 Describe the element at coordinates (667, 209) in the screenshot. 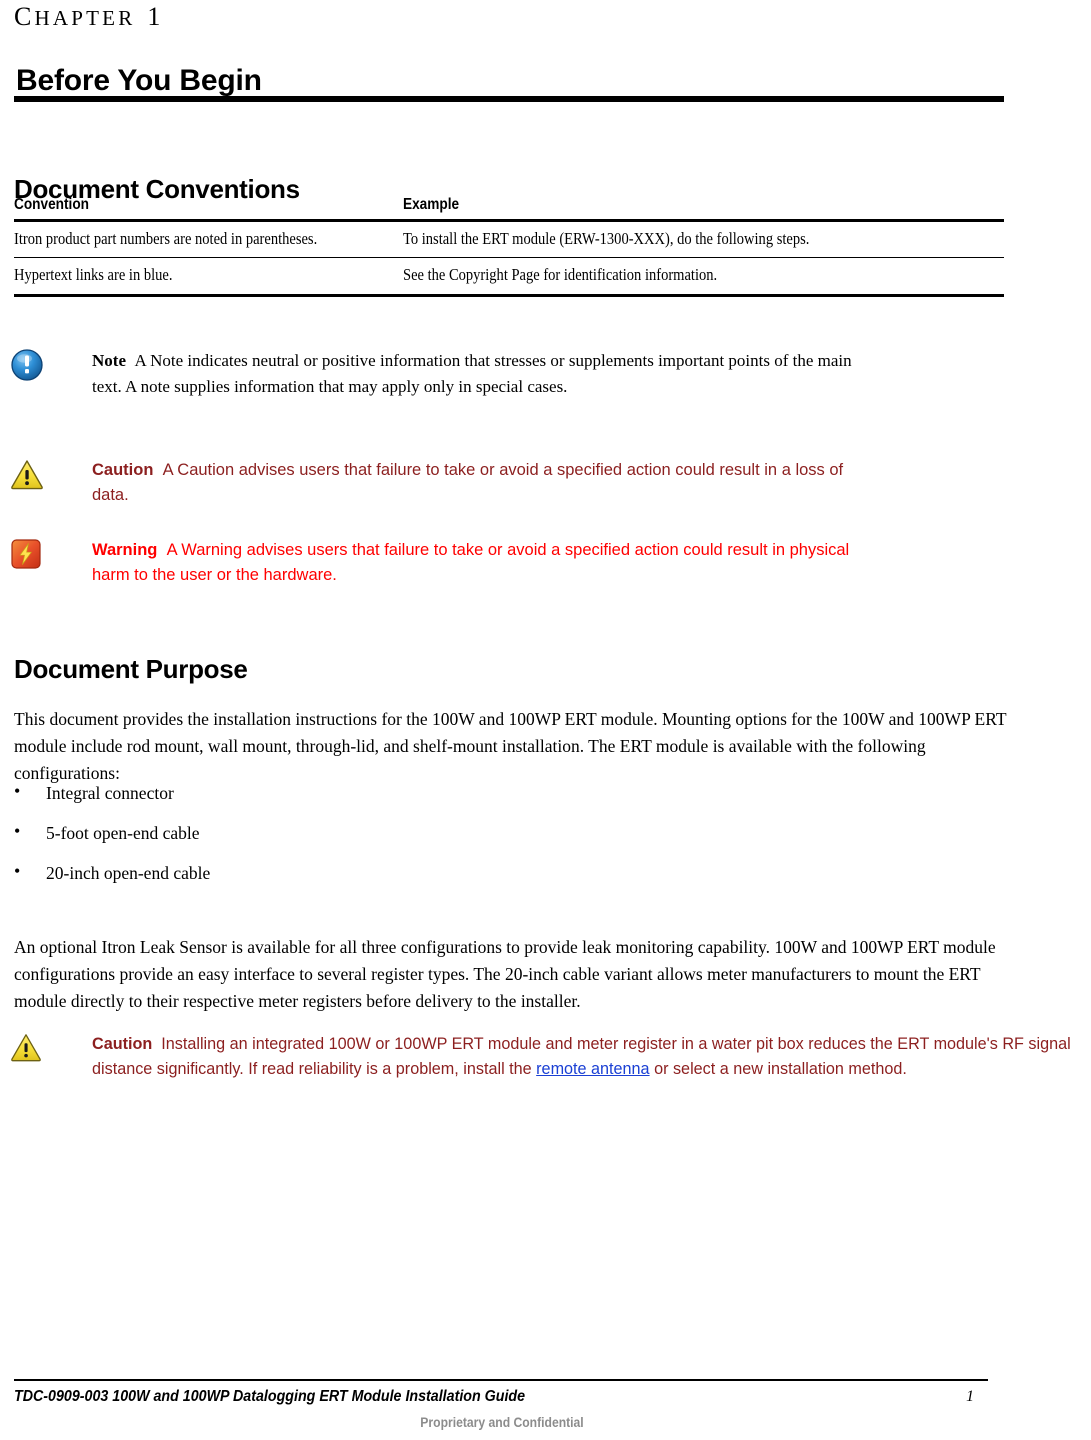

I see `column-header-example: Example` at that location.